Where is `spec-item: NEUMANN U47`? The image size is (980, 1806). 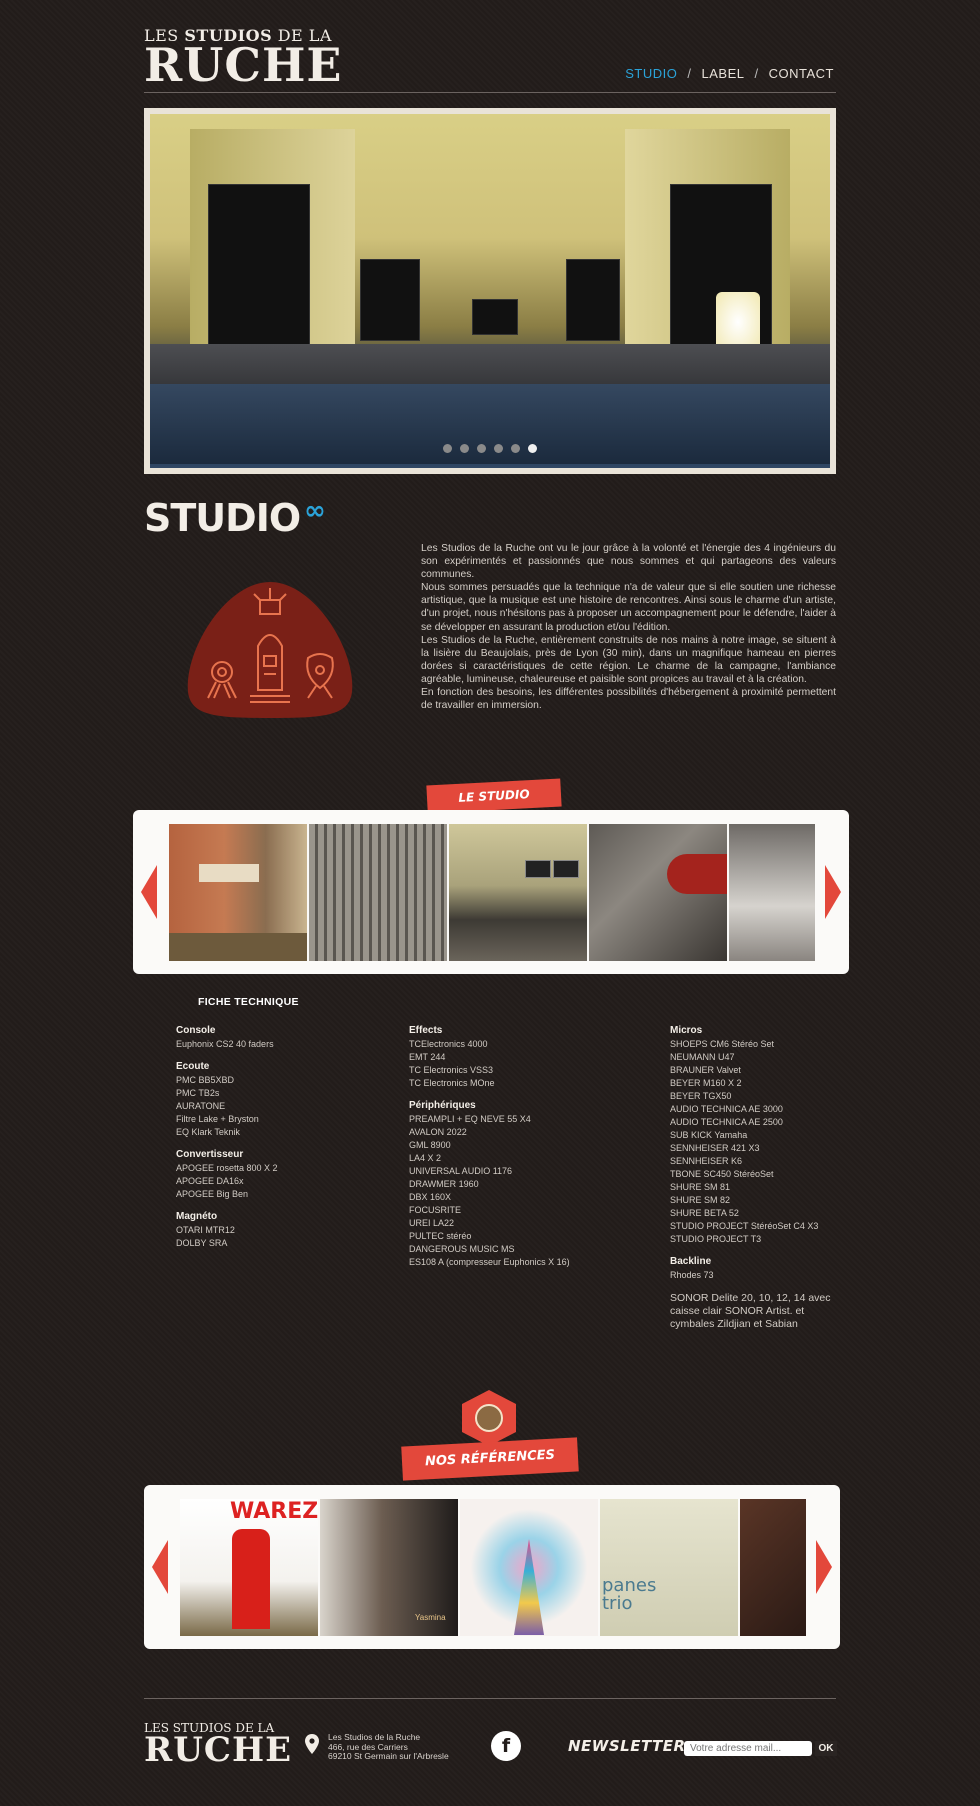 spec-item: NEUMANN U47 is located at coordinates (702, 1057).